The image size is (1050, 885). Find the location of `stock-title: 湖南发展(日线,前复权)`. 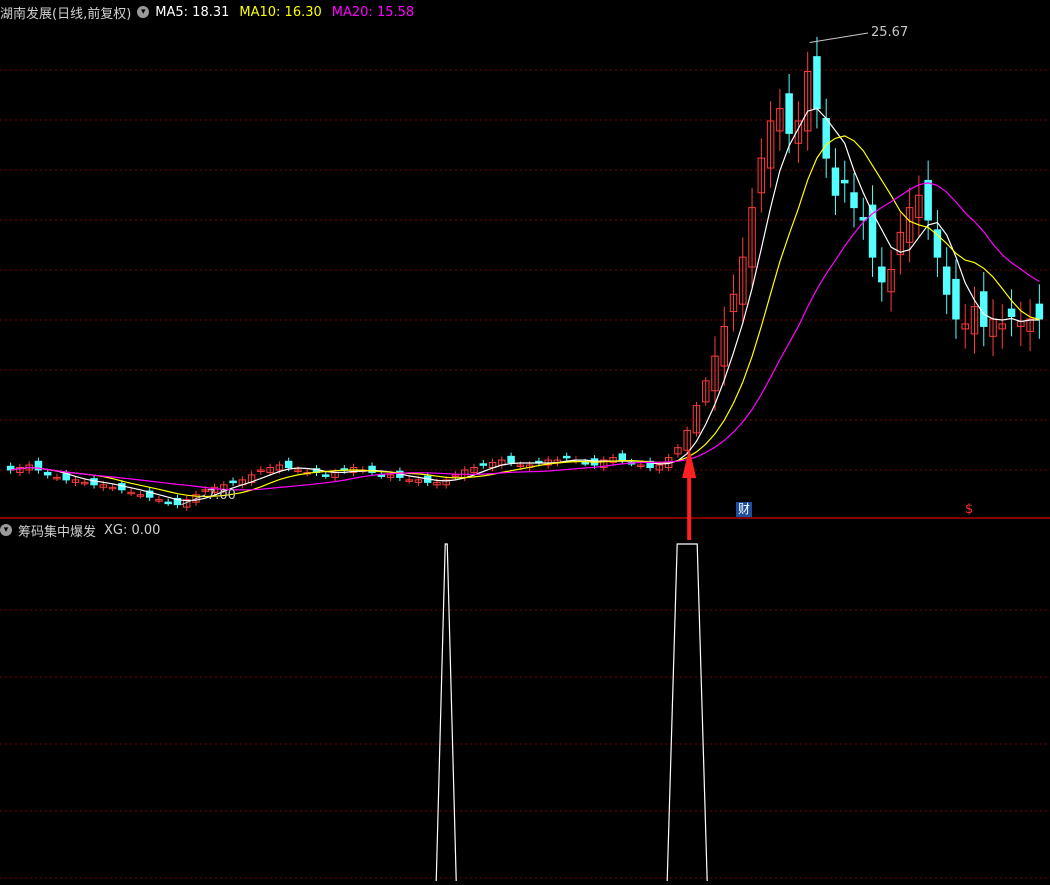

stock-title: 湖南发展(日线,前复权) is located at coordinates (66, 14).